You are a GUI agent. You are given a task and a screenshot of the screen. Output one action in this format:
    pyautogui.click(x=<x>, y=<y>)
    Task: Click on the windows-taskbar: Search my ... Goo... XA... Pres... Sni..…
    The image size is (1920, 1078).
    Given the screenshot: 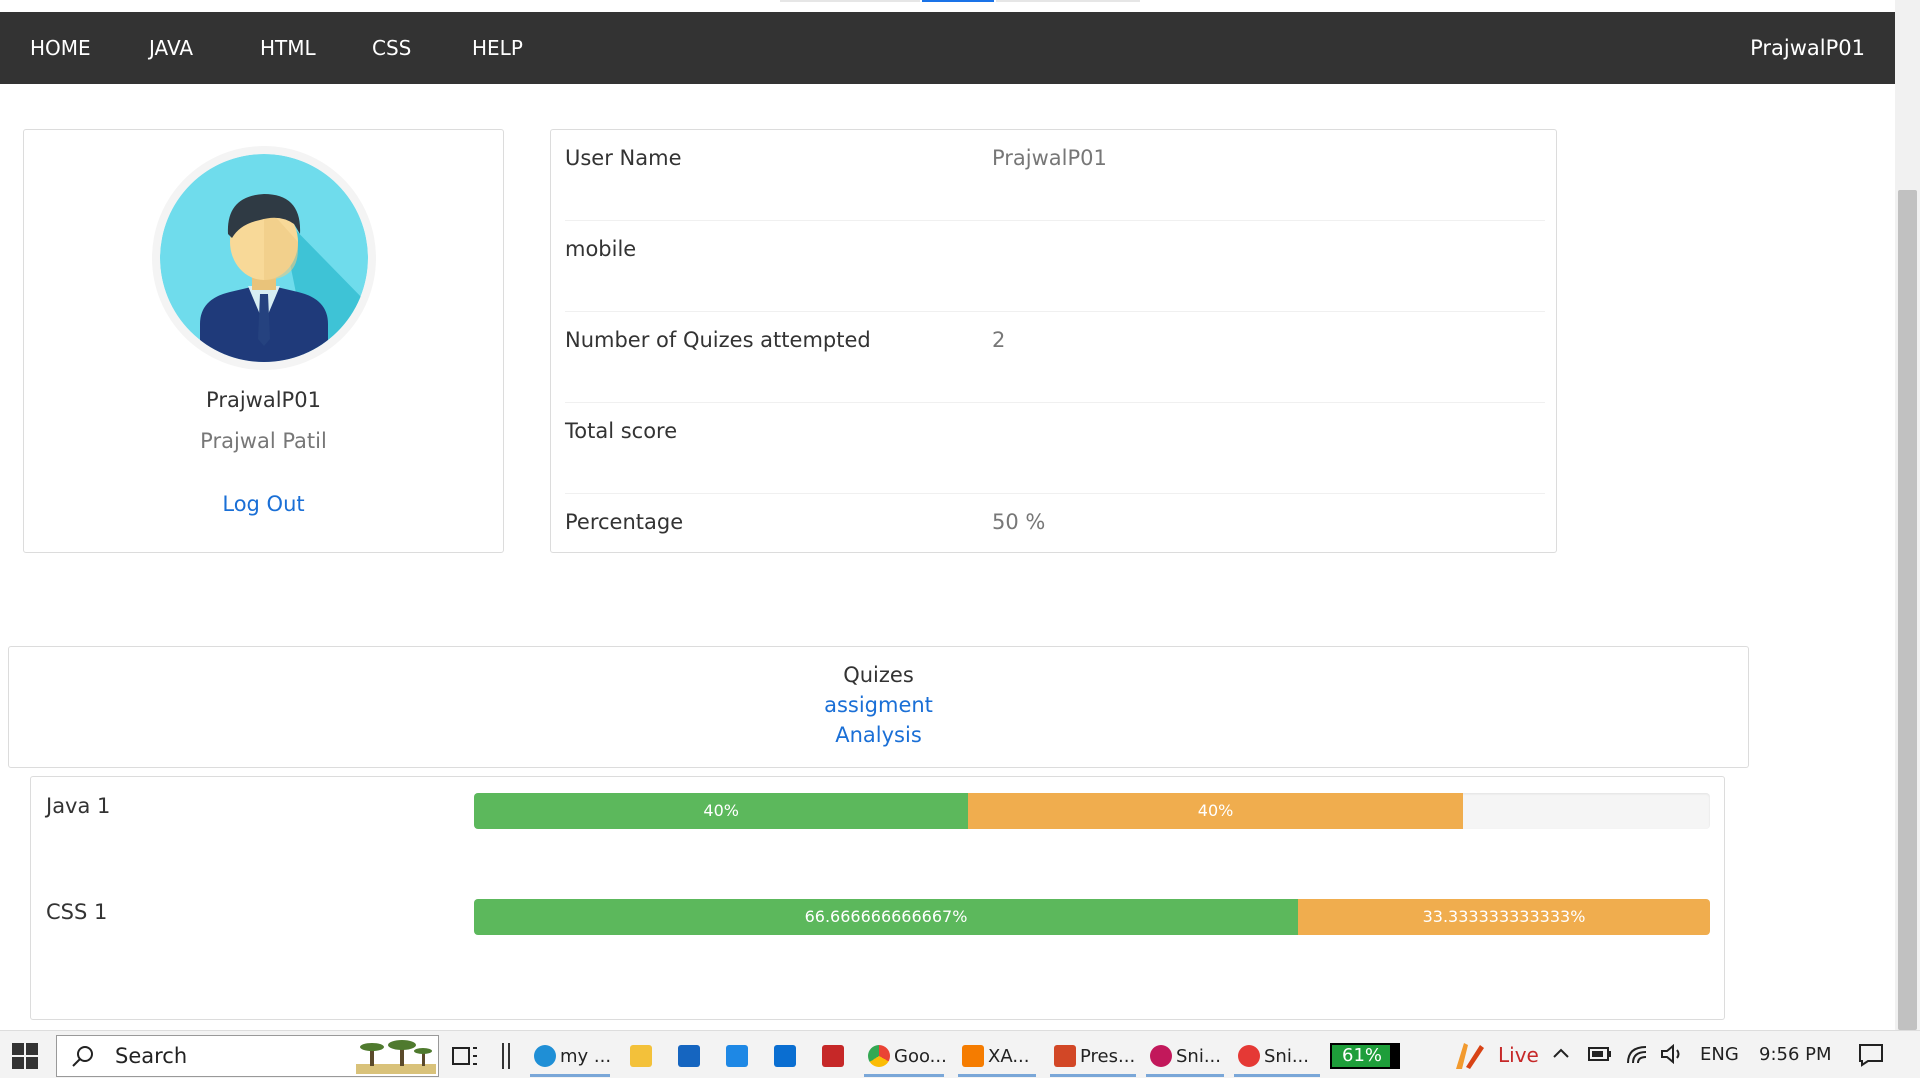 What is the action you would take?
    pyautogui.click(x=960, y=1054)
    